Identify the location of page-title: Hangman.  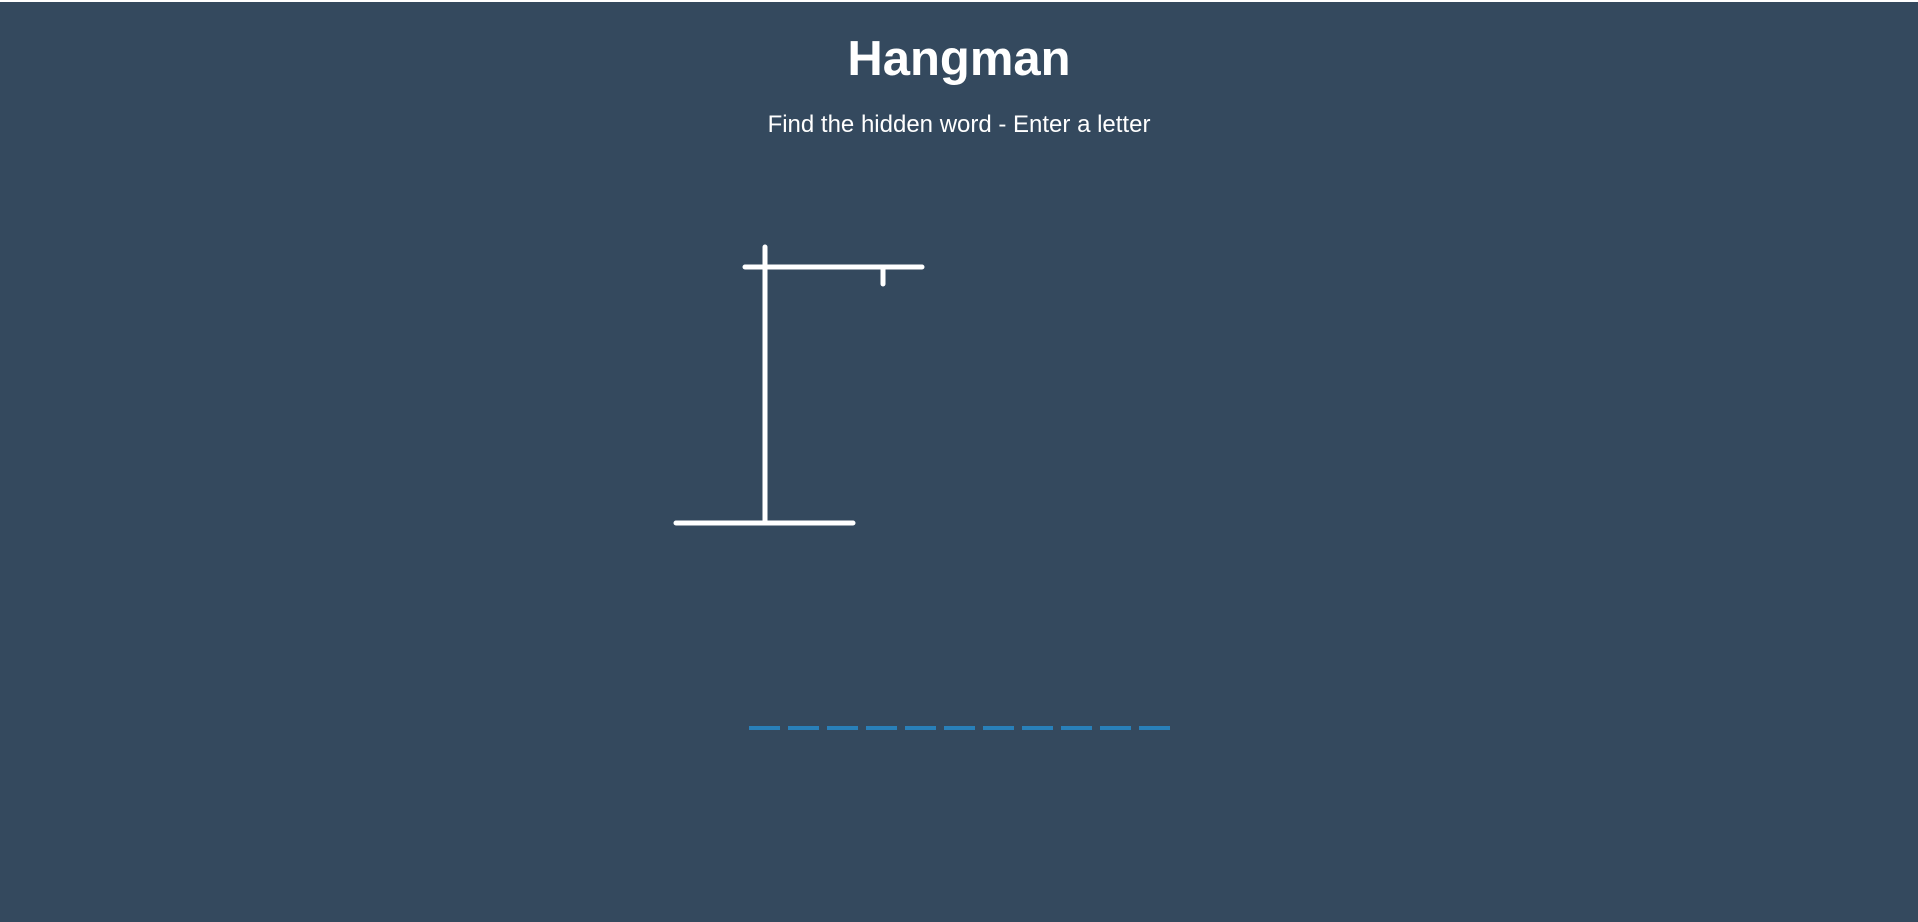
(959, 59).